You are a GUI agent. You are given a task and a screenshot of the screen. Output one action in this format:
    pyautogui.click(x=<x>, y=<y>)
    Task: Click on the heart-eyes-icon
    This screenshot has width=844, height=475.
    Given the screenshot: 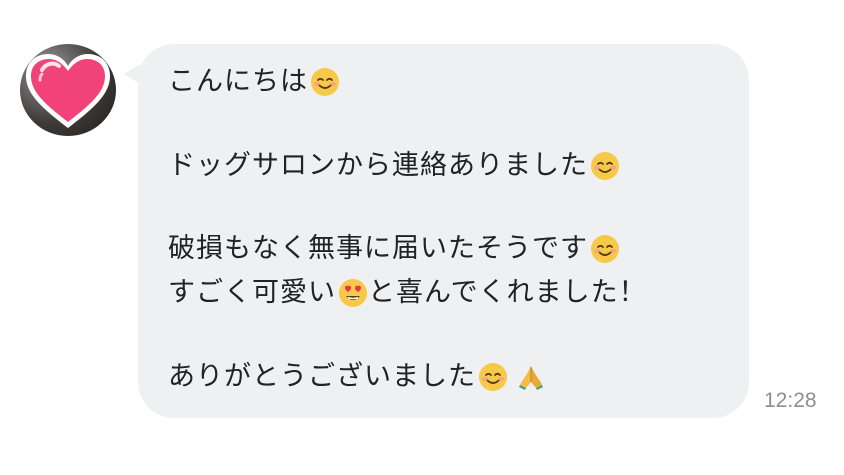 What is the action you would take?
    pyautogui.click(x=353, y=293)
    